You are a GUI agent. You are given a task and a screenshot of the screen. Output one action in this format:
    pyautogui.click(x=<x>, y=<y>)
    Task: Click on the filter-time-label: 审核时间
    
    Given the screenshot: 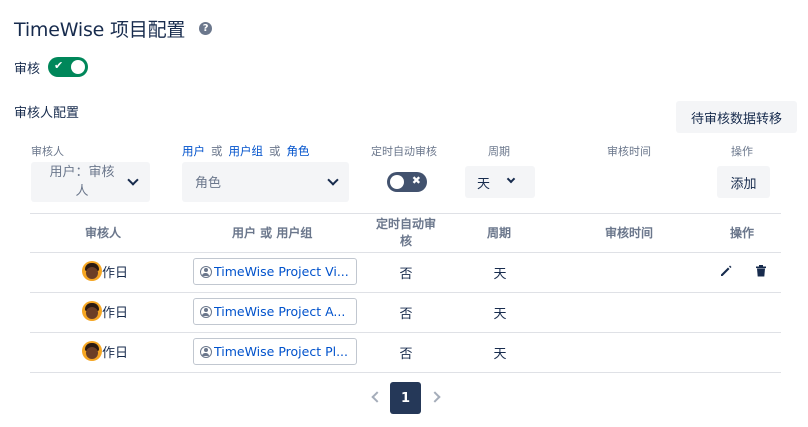 What is the action you would take?
    pyautogui.click(x=629, y=151)
    